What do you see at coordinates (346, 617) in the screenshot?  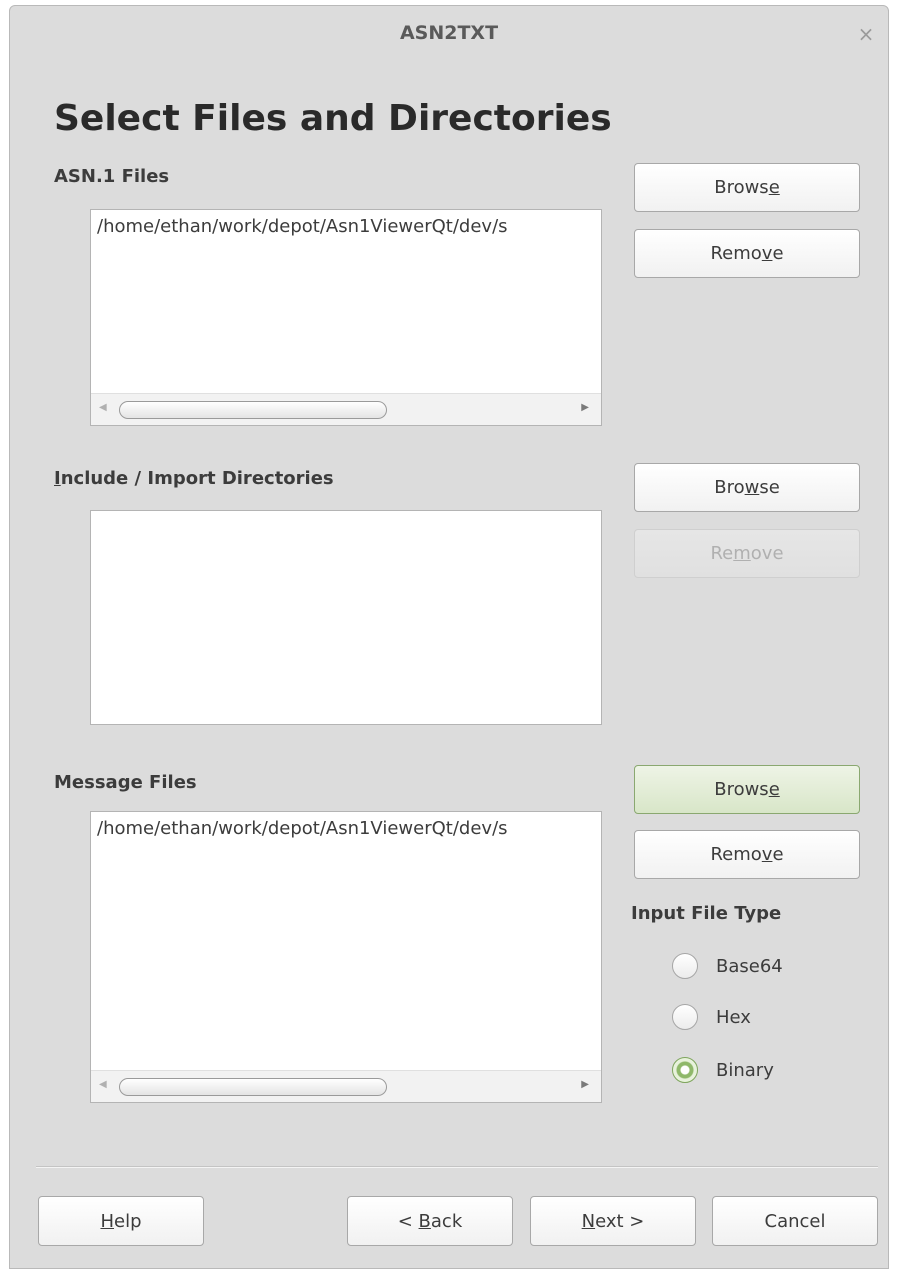 I see `include-dirs-list` at bounding box center [346, 617].